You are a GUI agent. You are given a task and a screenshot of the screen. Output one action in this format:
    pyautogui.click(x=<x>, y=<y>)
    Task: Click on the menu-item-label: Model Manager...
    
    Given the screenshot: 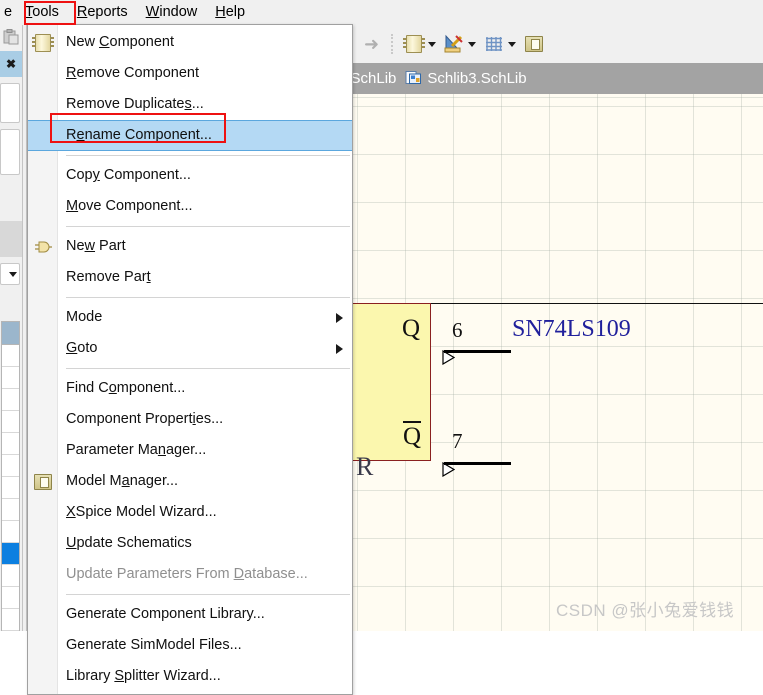 What is the action you would take?
    pyautogui.click(x=122, y=481)
    